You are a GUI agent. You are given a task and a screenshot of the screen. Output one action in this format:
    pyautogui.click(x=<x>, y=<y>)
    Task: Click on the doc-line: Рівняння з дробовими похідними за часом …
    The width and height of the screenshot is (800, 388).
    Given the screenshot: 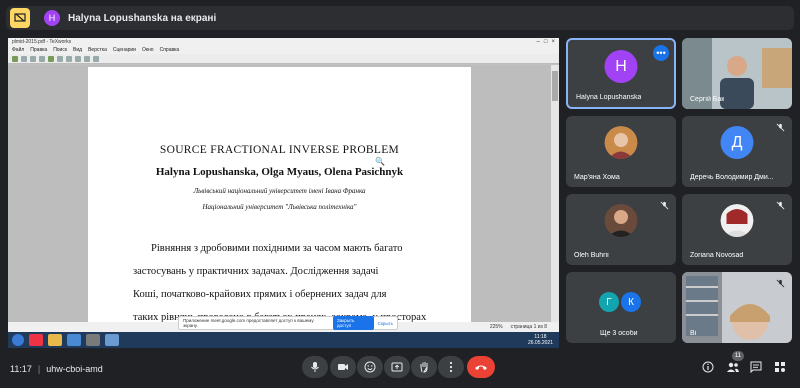 What is the action you would take?
    pyautogui.click(x=277, y=248)
    